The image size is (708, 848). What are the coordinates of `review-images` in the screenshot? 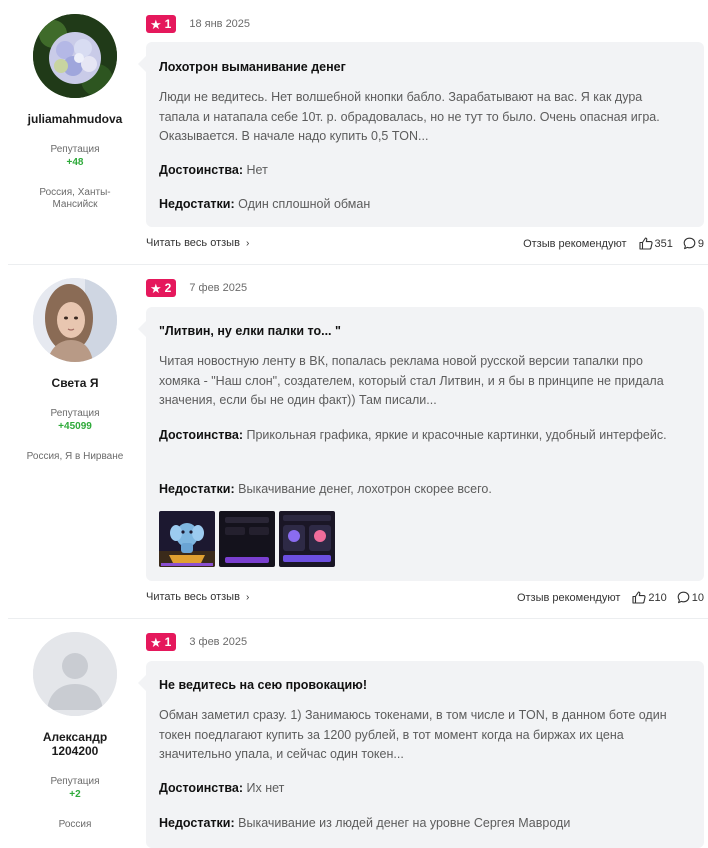 It's located at (247, 539).